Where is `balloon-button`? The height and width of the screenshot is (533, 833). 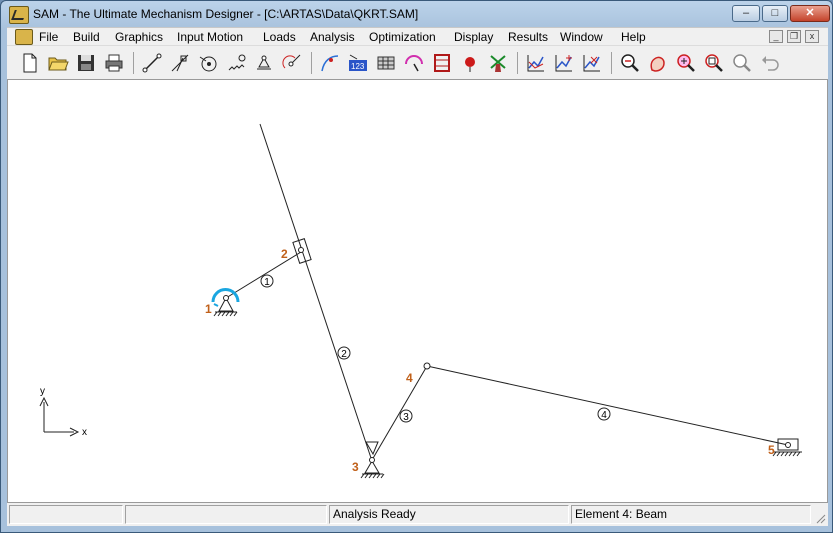
balloon-button is located at coordinates (470, 63).